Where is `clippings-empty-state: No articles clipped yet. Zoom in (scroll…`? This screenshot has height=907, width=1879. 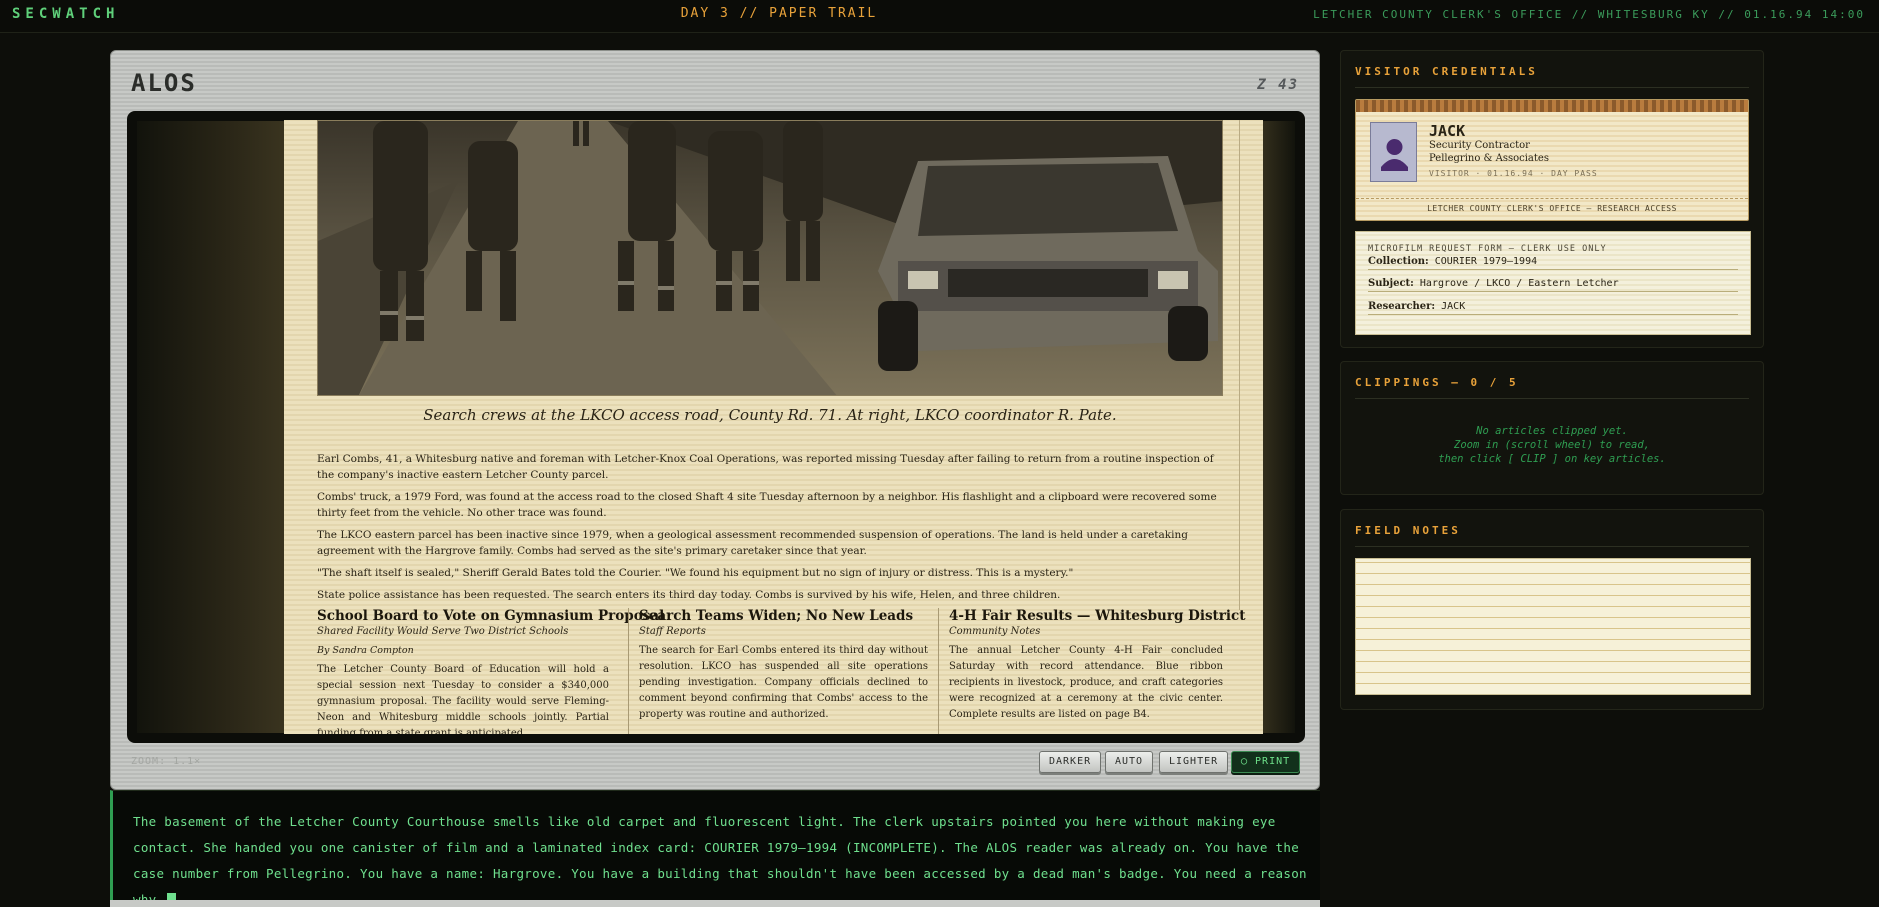 clippings-empty-state: No articles clipped yet. Zoom in (scroll… is located at coordinates (1552, 445).